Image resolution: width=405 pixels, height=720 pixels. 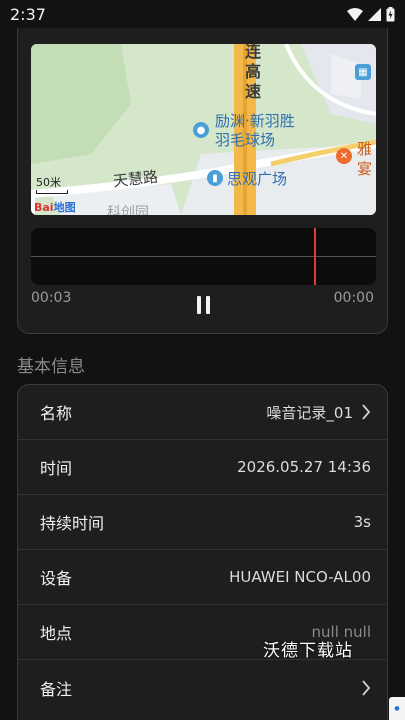 I want to click on info-label-notes: 备注, so click(x=56, y=689).